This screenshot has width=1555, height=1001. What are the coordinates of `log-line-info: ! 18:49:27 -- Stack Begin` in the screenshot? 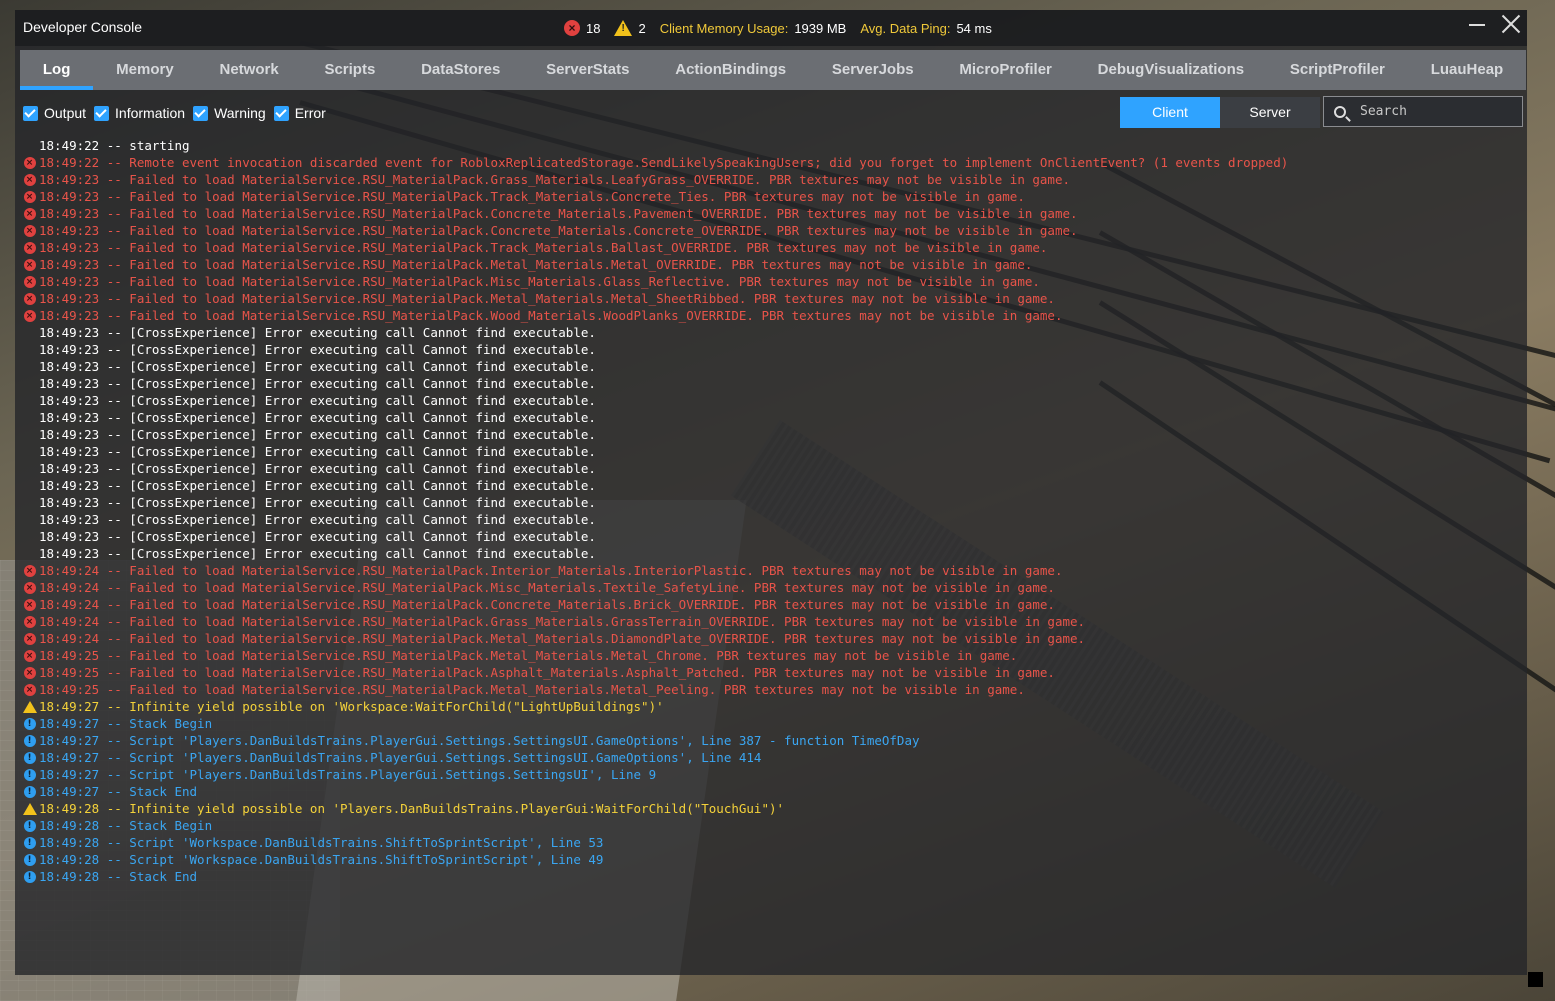 It's located at (770, 723).